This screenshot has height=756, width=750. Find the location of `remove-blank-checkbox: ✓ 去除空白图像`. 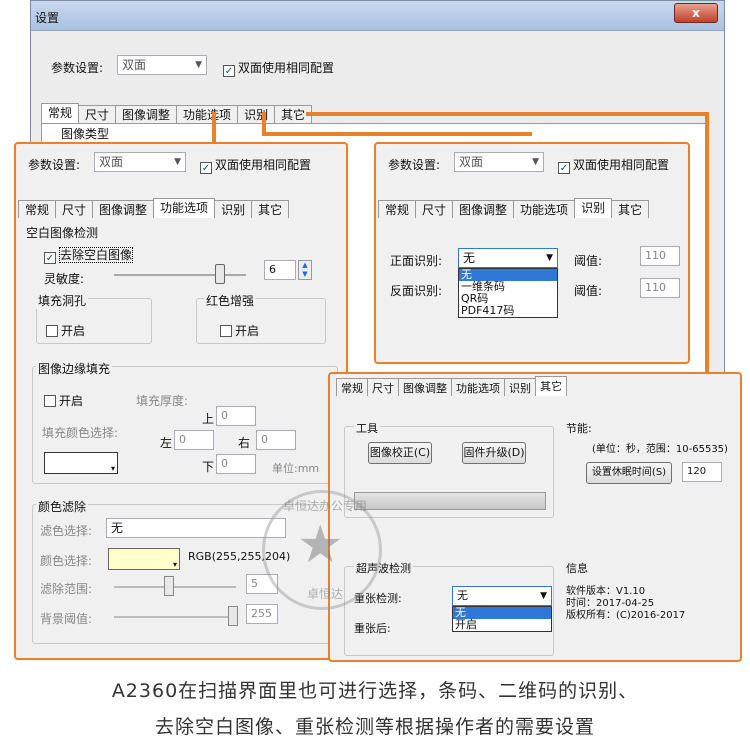

remove-blank-checkbox: ✓ 去除空白图像 is located at coordinates (89, 255).